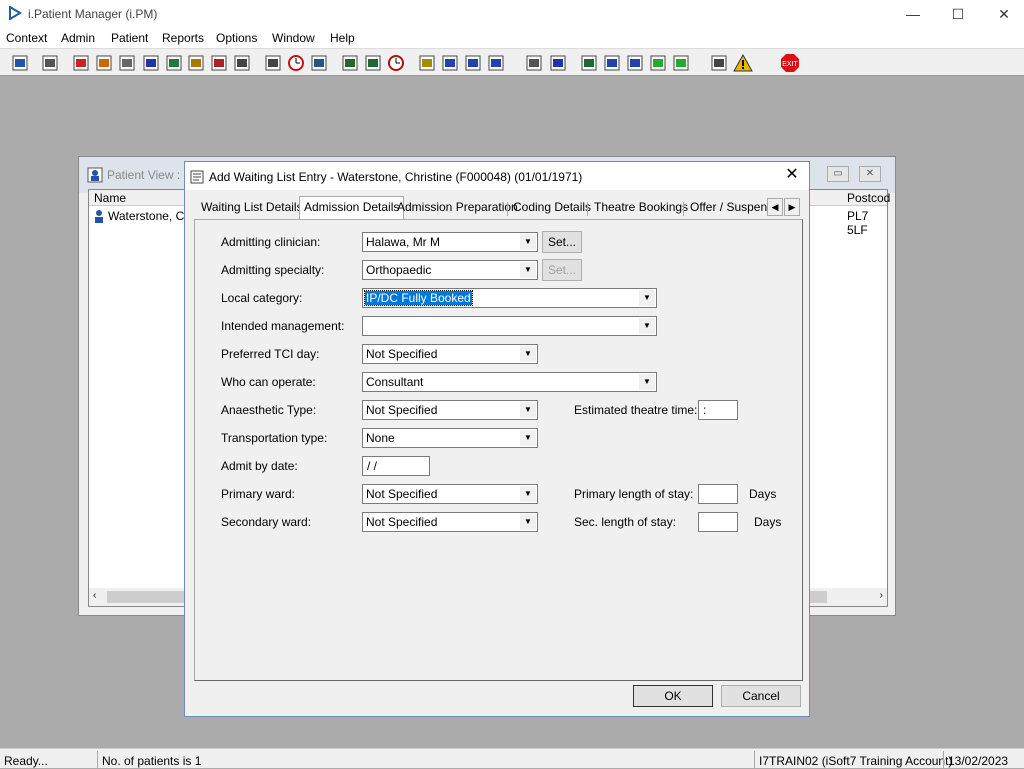 Image resolution: width=1024 pixels, height=769 pixels. I want to click on toolbar-button-list, so click(350, 63).